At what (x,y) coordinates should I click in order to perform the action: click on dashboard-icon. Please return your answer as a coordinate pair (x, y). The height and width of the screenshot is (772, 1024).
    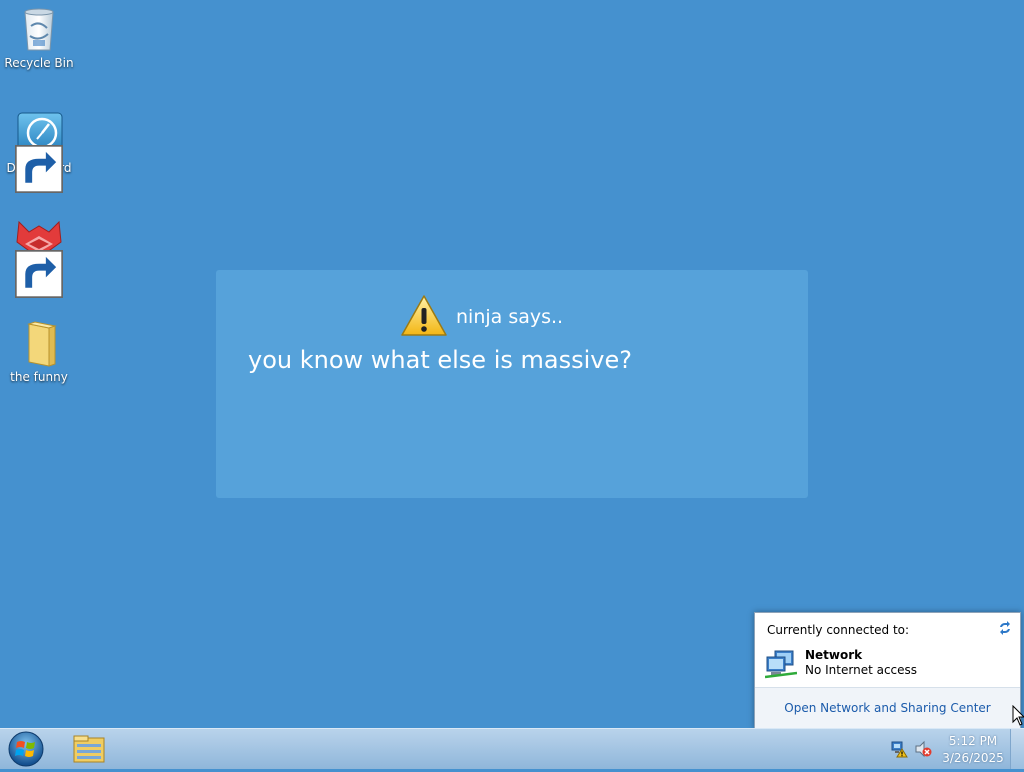
    Looking at the image, I should click on (39, 152).